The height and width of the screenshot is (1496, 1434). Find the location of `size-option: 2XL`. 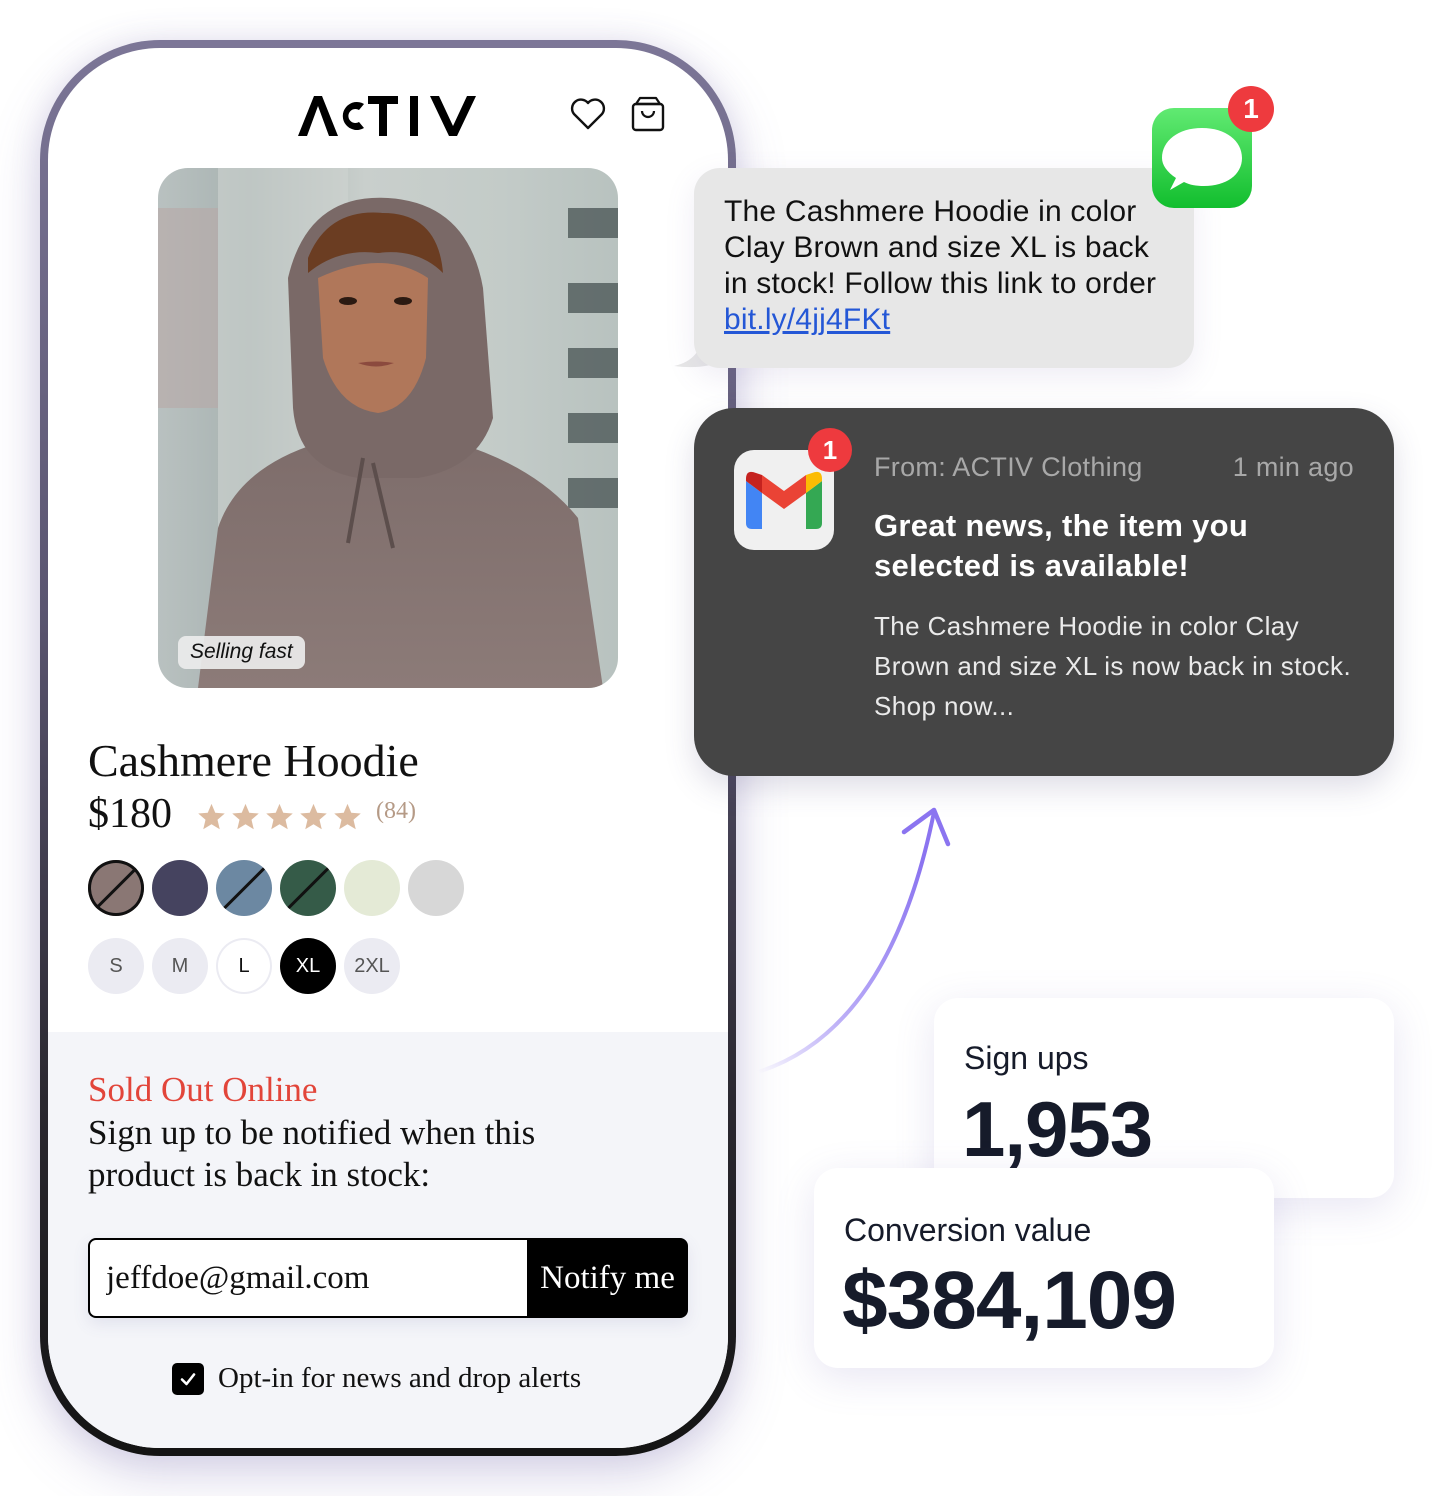

size-option: 2XL is located at coordinates (372, 966).